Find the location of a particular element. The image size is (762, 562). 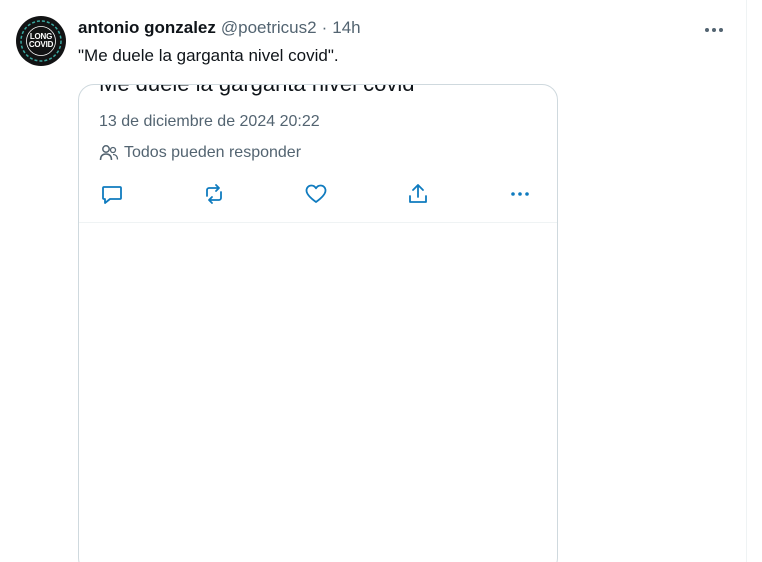

embed-cutoff-text: Me duele la garganta nivel covid is located at coordinates (257, 91).